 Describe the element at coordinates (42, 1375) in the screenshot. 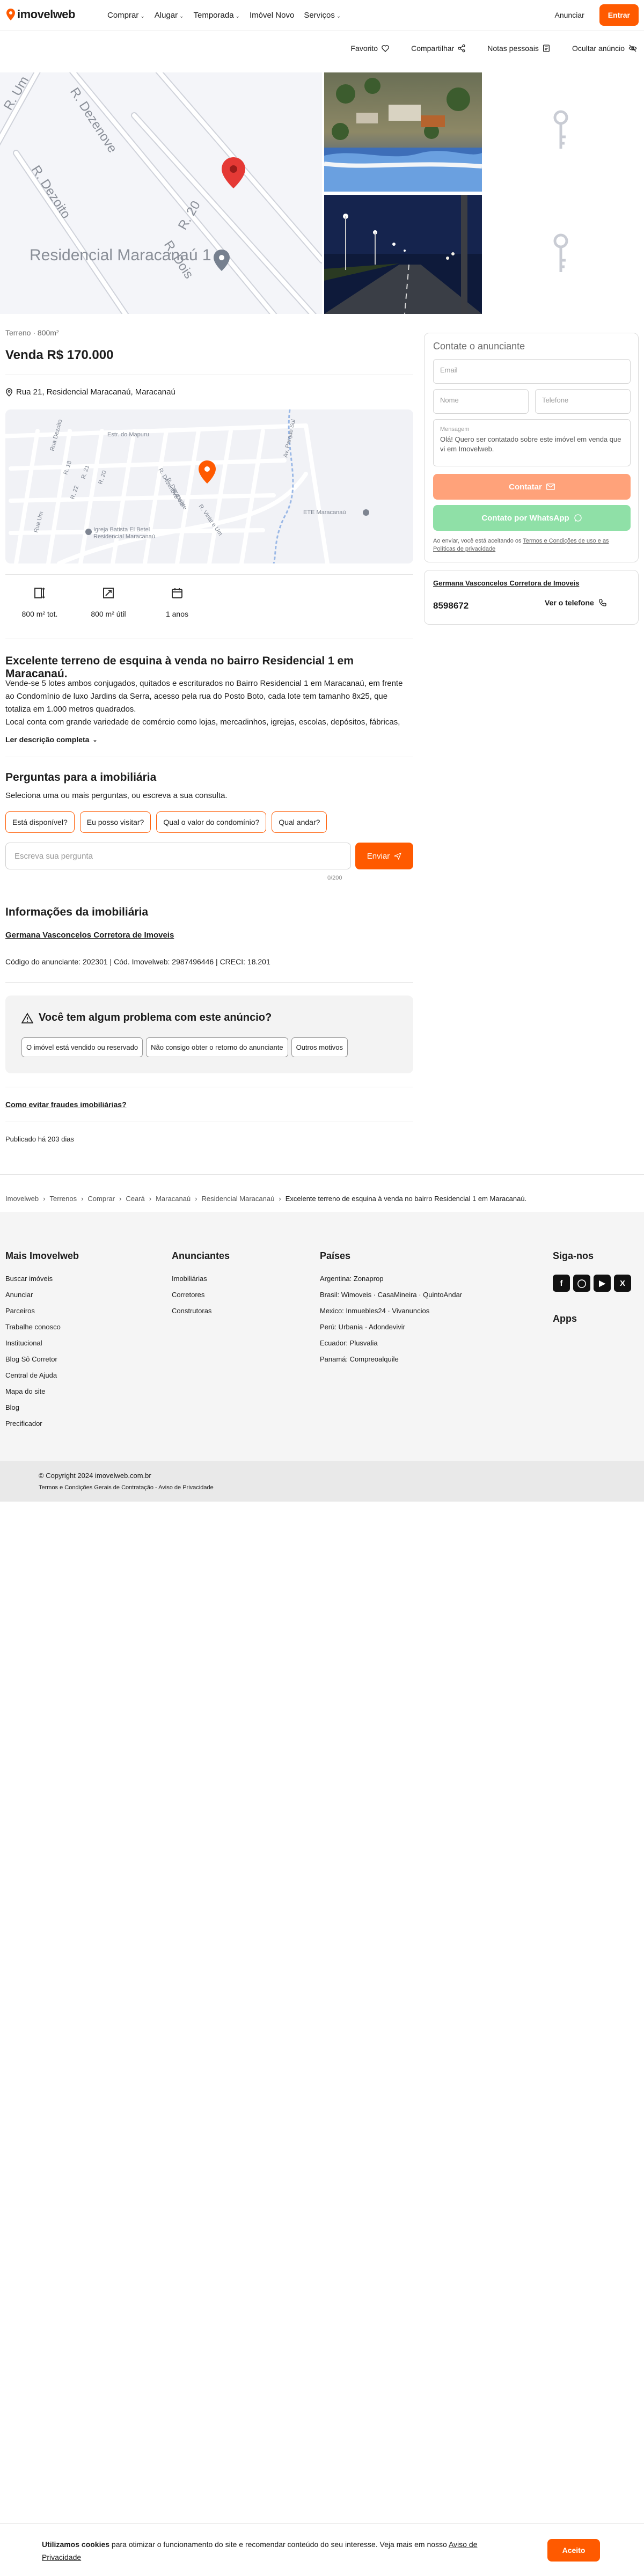

I see `footer-link: Central de Ajuda` at that location.